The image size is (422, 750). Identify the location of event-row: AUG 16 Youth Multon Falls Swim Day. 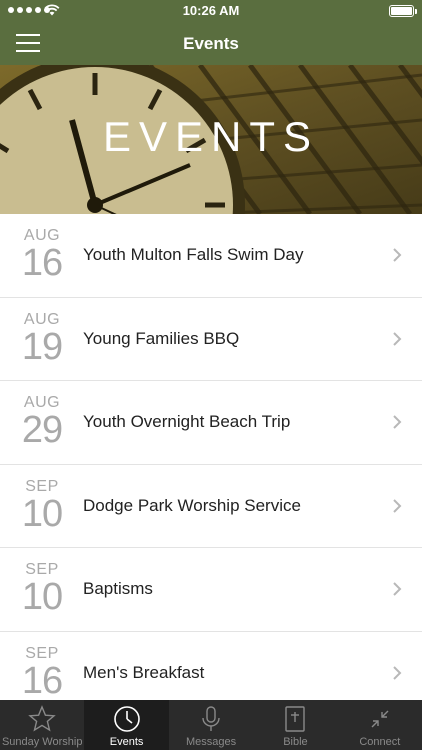
(211, 256).